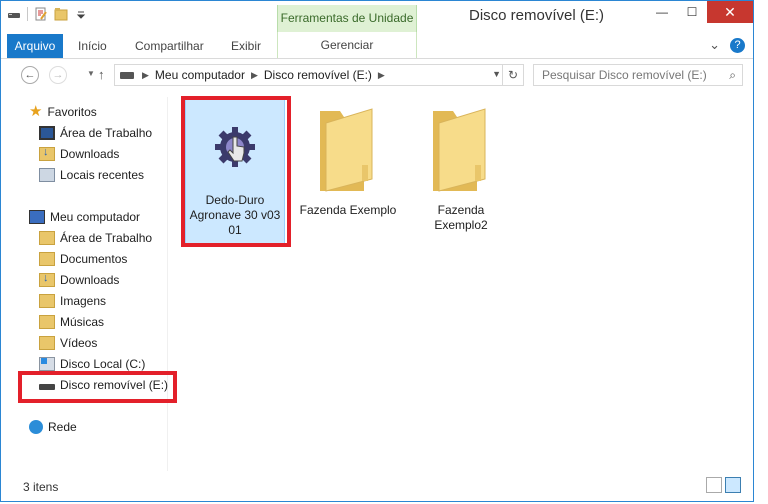 The width and height of the screenshot is (768, 504). Describe the element at coordinates (348, 210) in the screenshot. I see `file-item-label: Fazenda Exemplo` at that location.